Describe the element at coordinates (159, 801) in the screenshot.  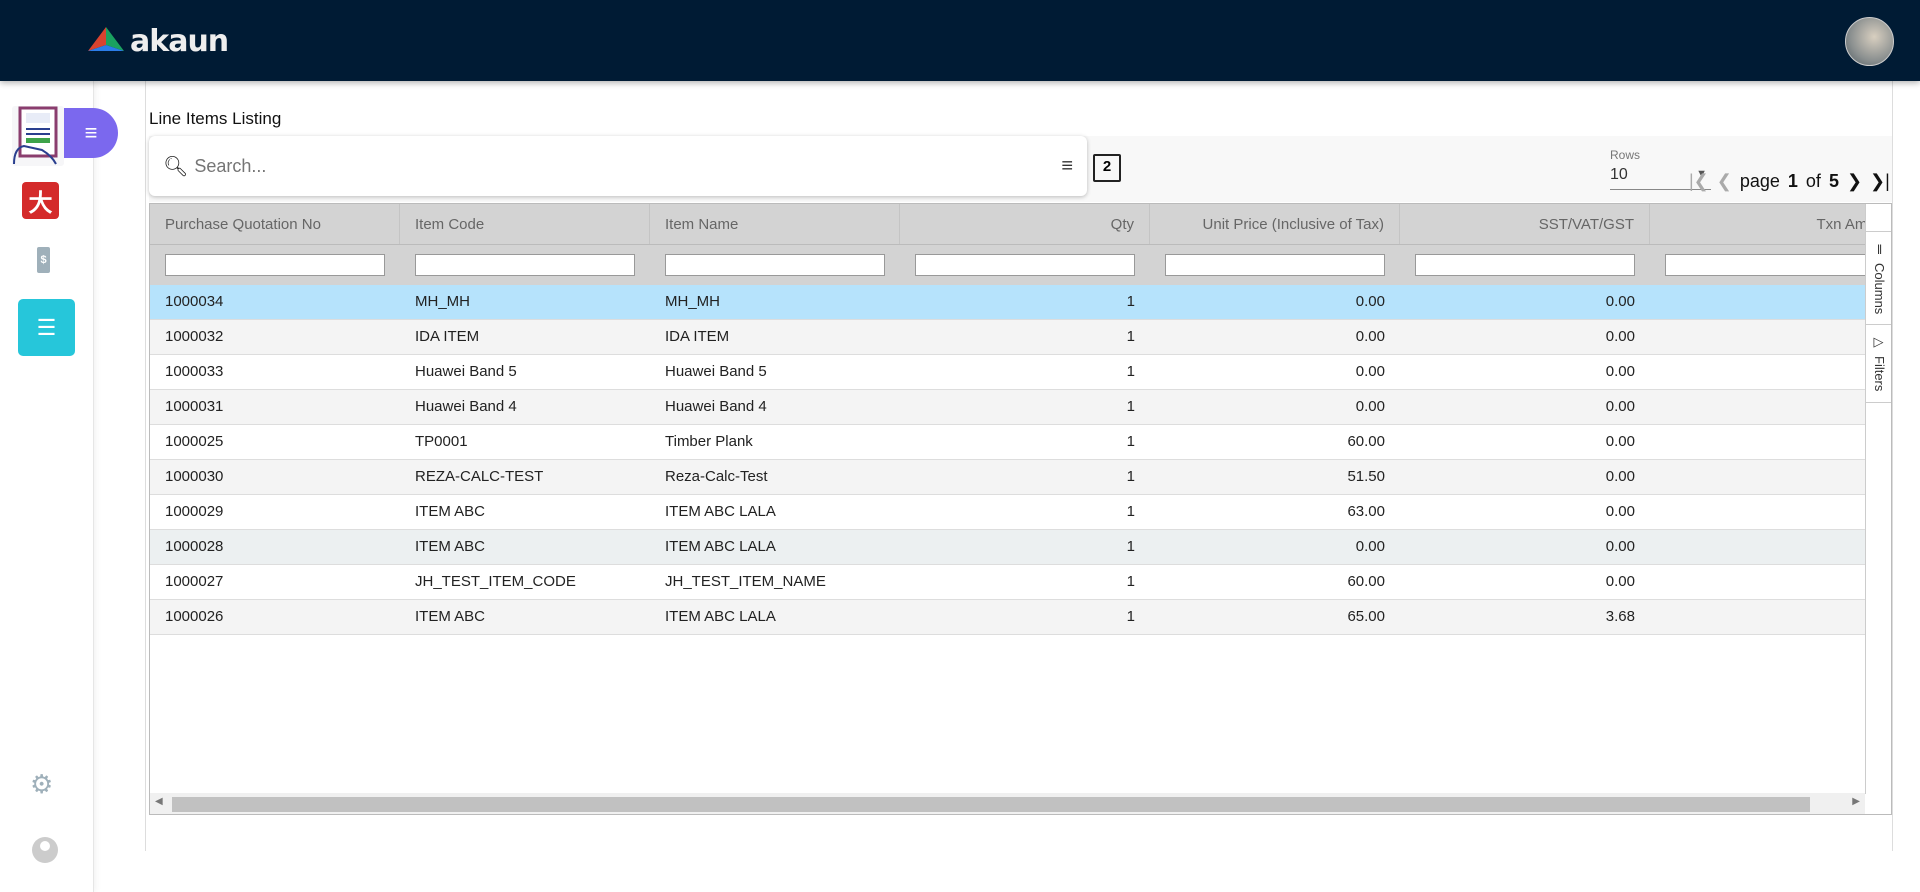
I see `scroll-left-icon: ◀` at that location.